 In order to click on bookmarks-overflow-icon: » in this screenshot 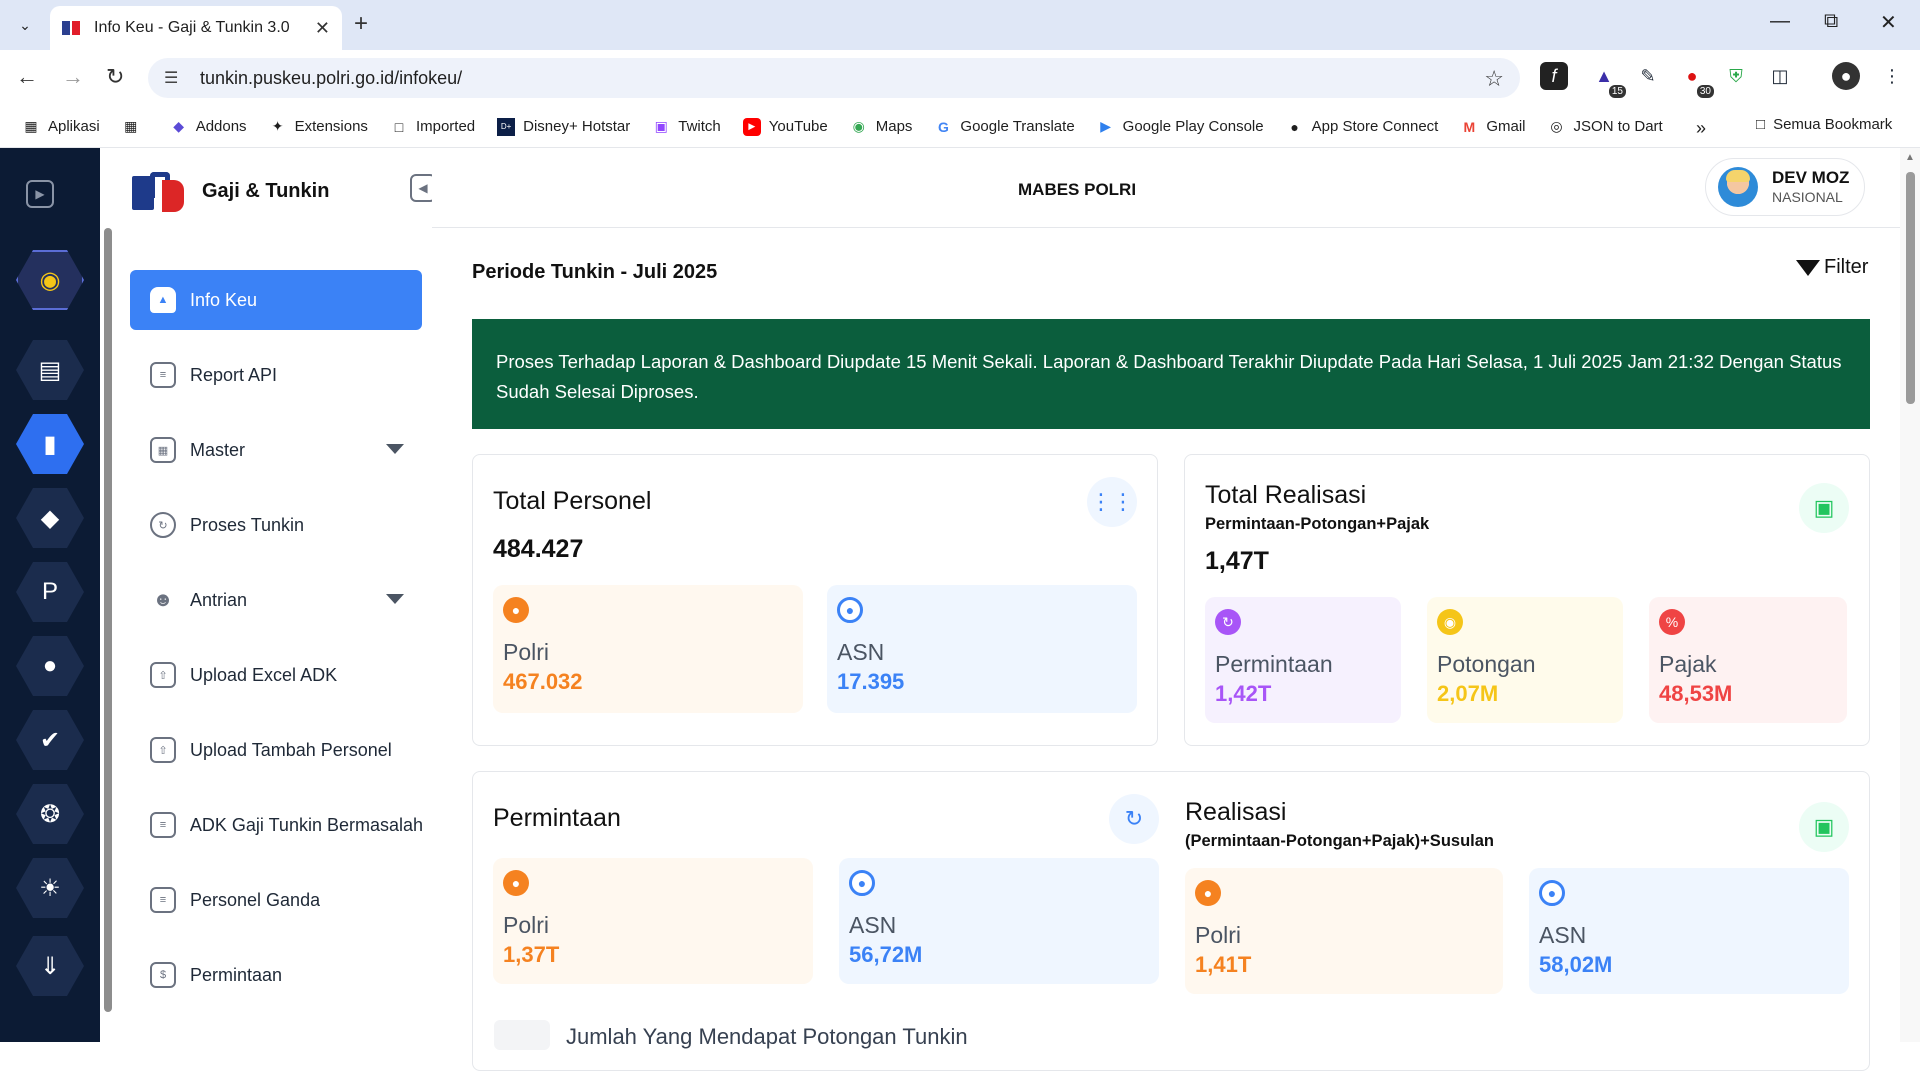, I will do `click(1701, 128)`.